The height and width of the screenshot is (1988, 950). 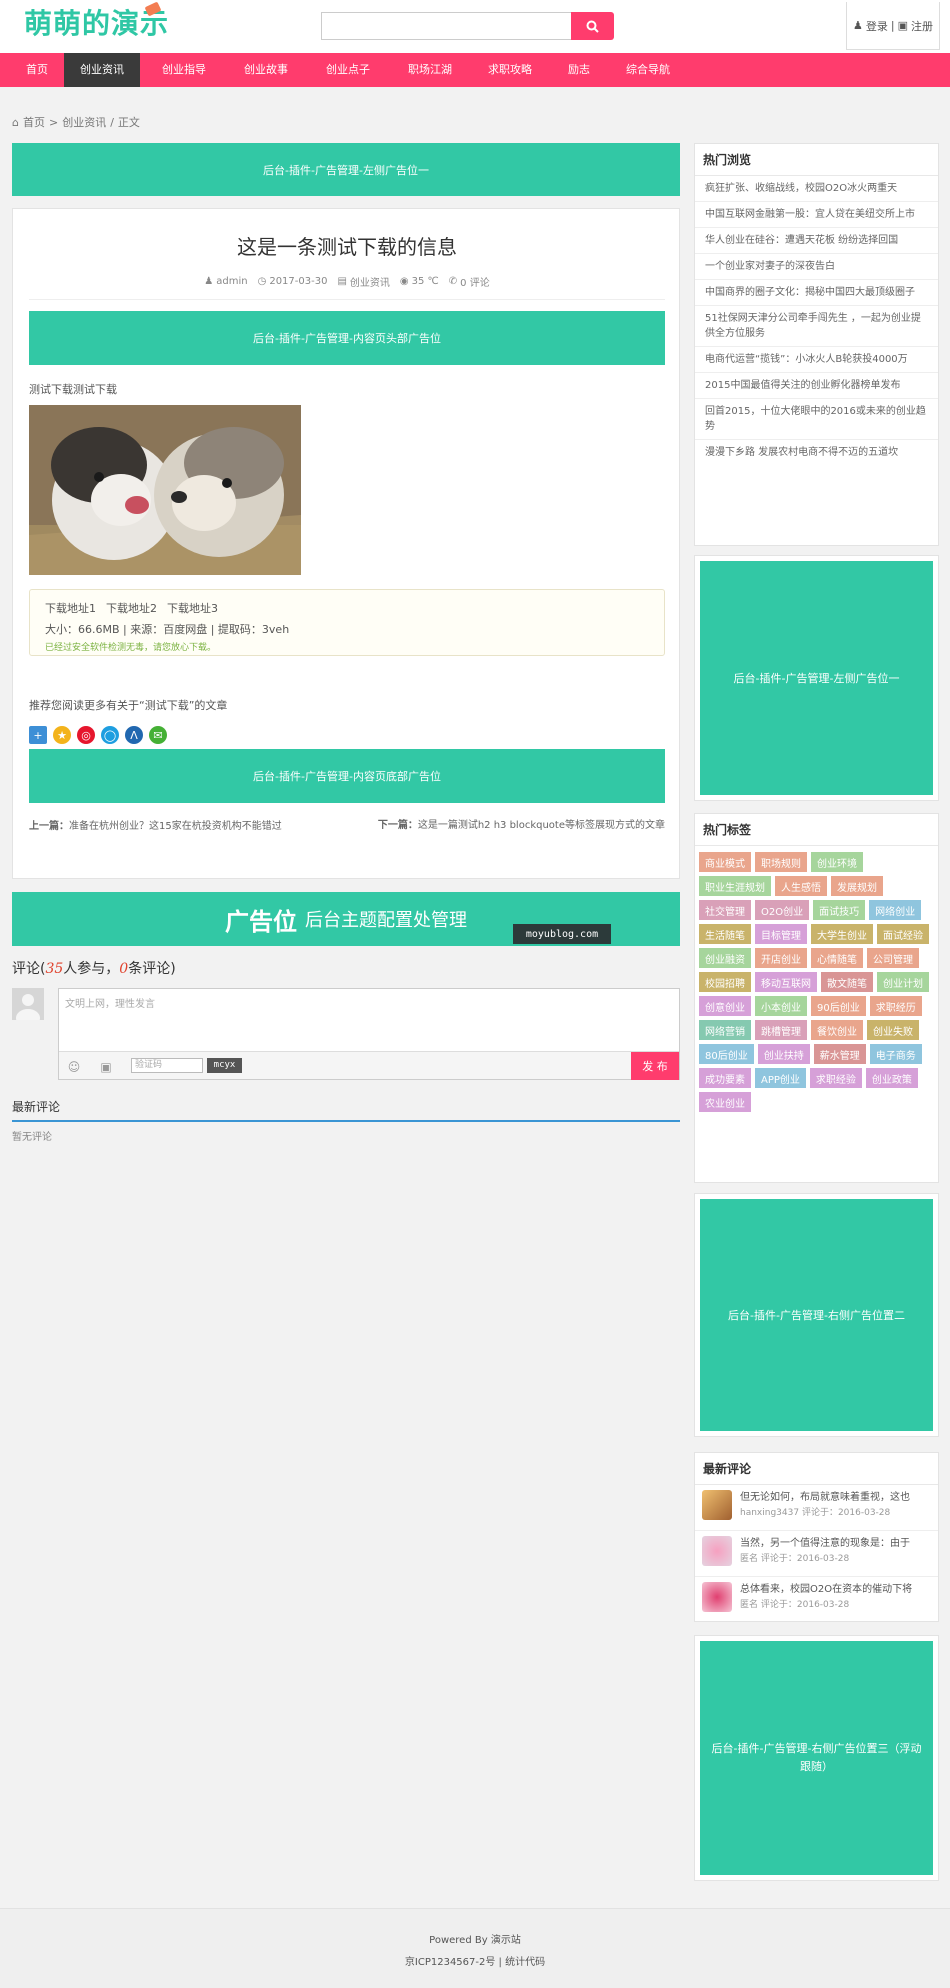 What do you see at coordinates (346, 169) in the screenshot?
I see `ad-top-left: 后台-插件-广告管理-左侧广告位一` at bounding box center [346, 169].